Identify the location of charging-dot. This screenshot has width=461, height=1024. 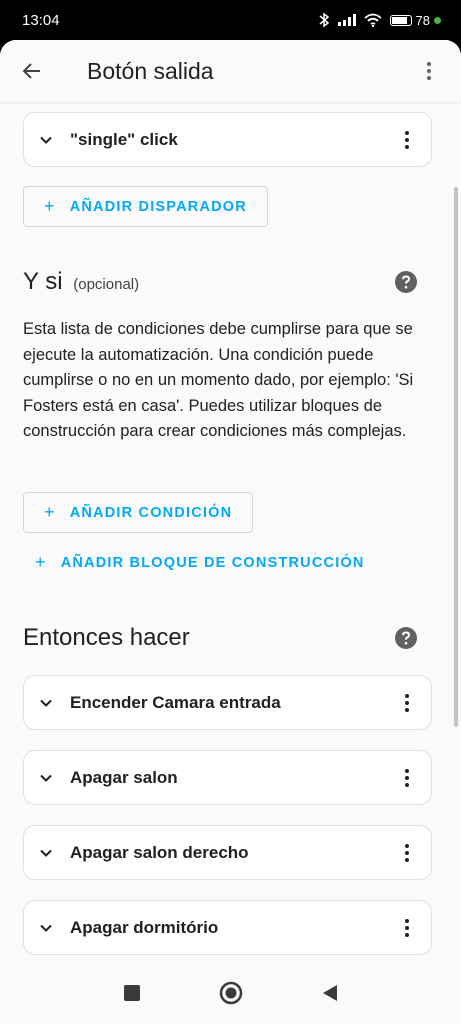
(437, 20).